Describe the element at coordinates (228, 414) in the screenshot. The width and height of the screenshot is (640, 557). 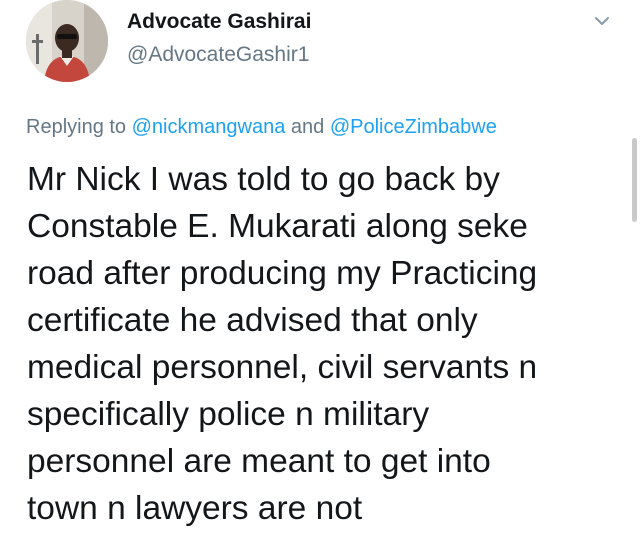
I see `tweet-text-line: specifically police n military` at that location.